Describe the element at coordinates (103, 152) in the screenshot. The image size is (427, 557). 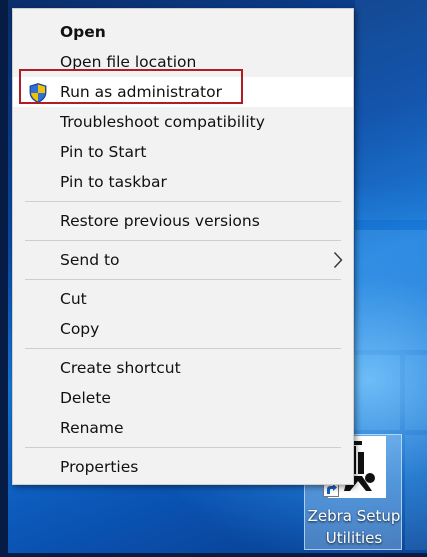
I see `menu-item-label: Pin to Start` at that location.